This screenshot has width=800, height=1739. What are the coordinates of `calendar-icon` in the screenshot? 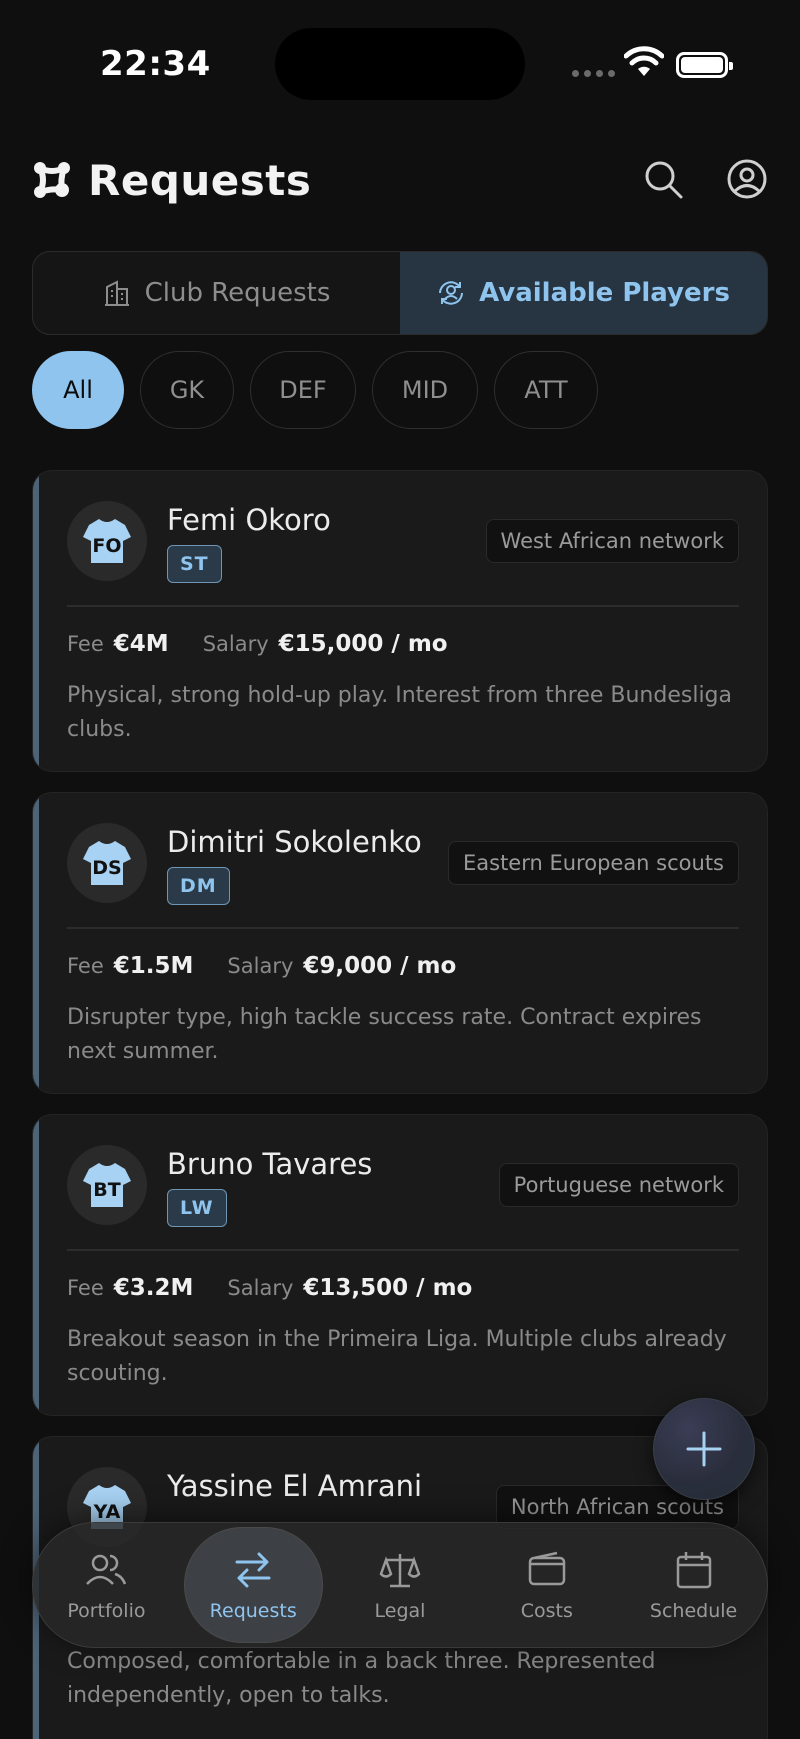 It's located at (693, 1570).